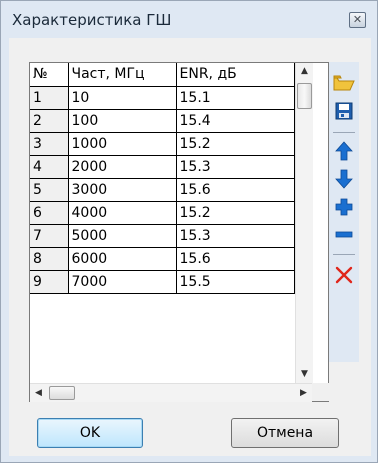 This screenshot has width=380, height=465. I want to click on scroll-corner, so click(320, 392).